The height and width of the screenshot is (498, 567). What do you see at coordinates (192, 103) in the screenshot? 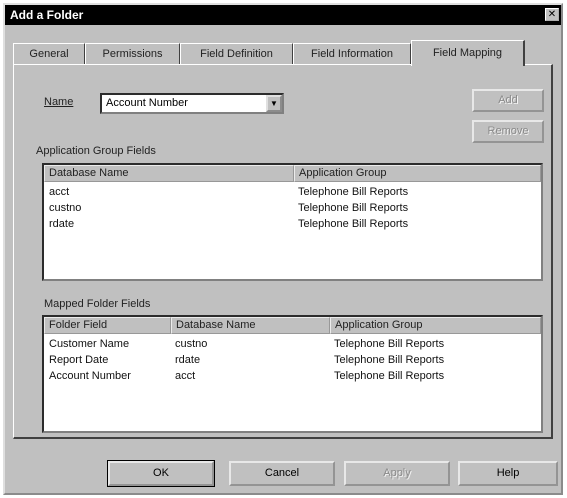
I see `name-dropdown: Account Number ▼` at bounding box center [192, 103].